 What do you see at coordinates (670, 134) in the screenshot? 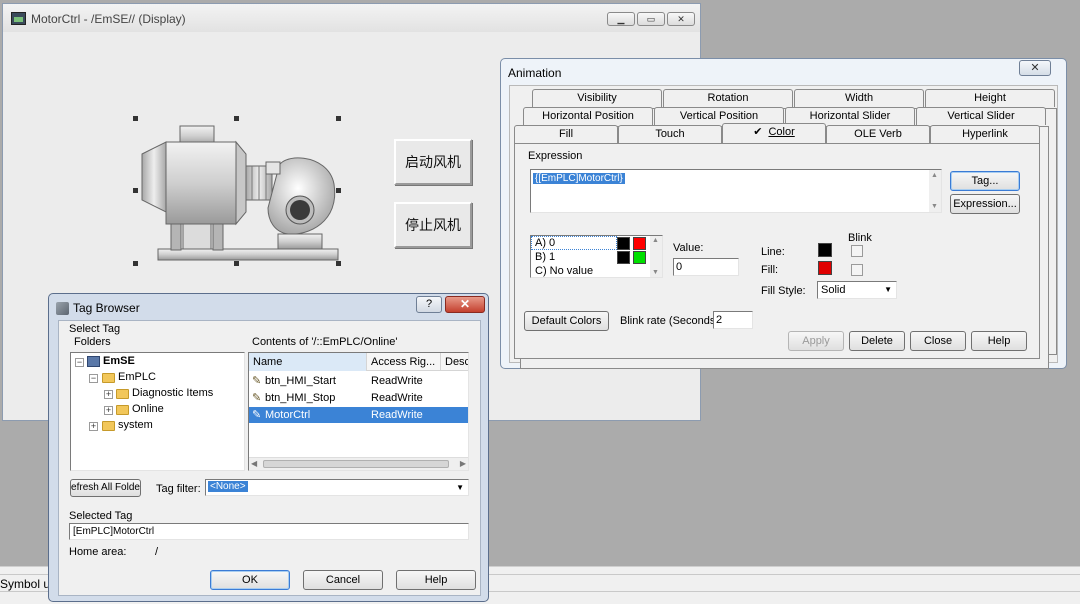
I see `tab-touch: Touch` at bounding box center [670, 134].